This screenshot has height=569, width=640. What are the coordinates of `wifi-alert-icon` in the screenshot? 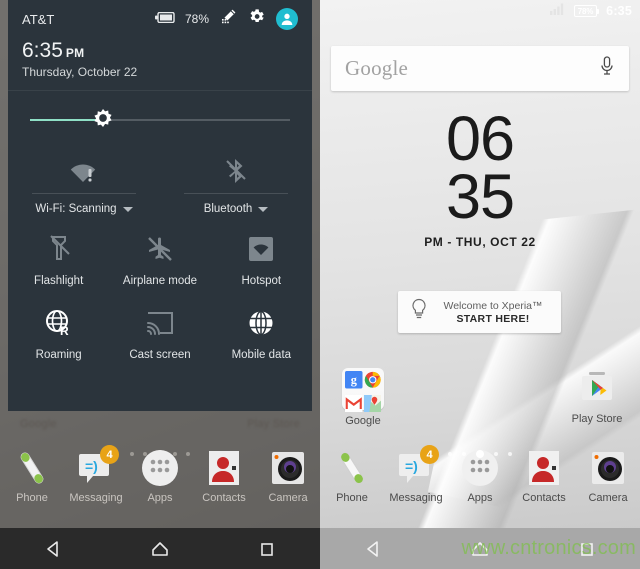 It's located at (84, 171).